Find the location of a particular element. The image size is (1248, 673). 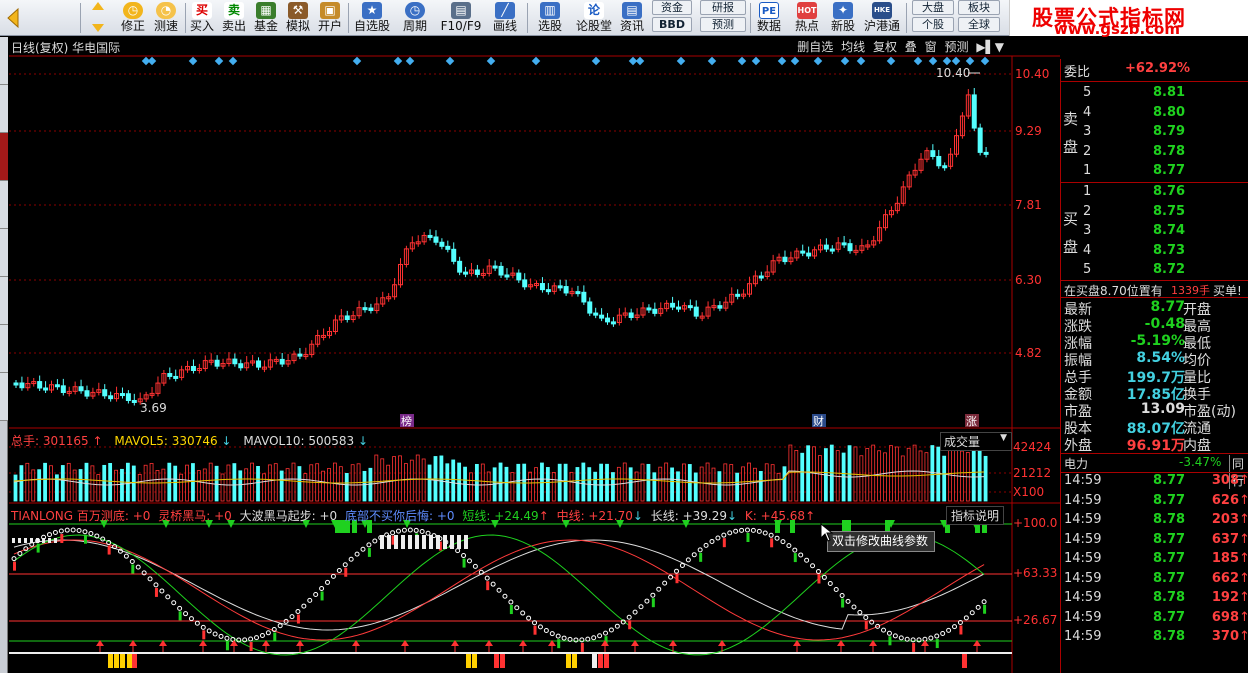

mavol5-label: MAVOL5: 330746 is located at coordinates (166, 441).